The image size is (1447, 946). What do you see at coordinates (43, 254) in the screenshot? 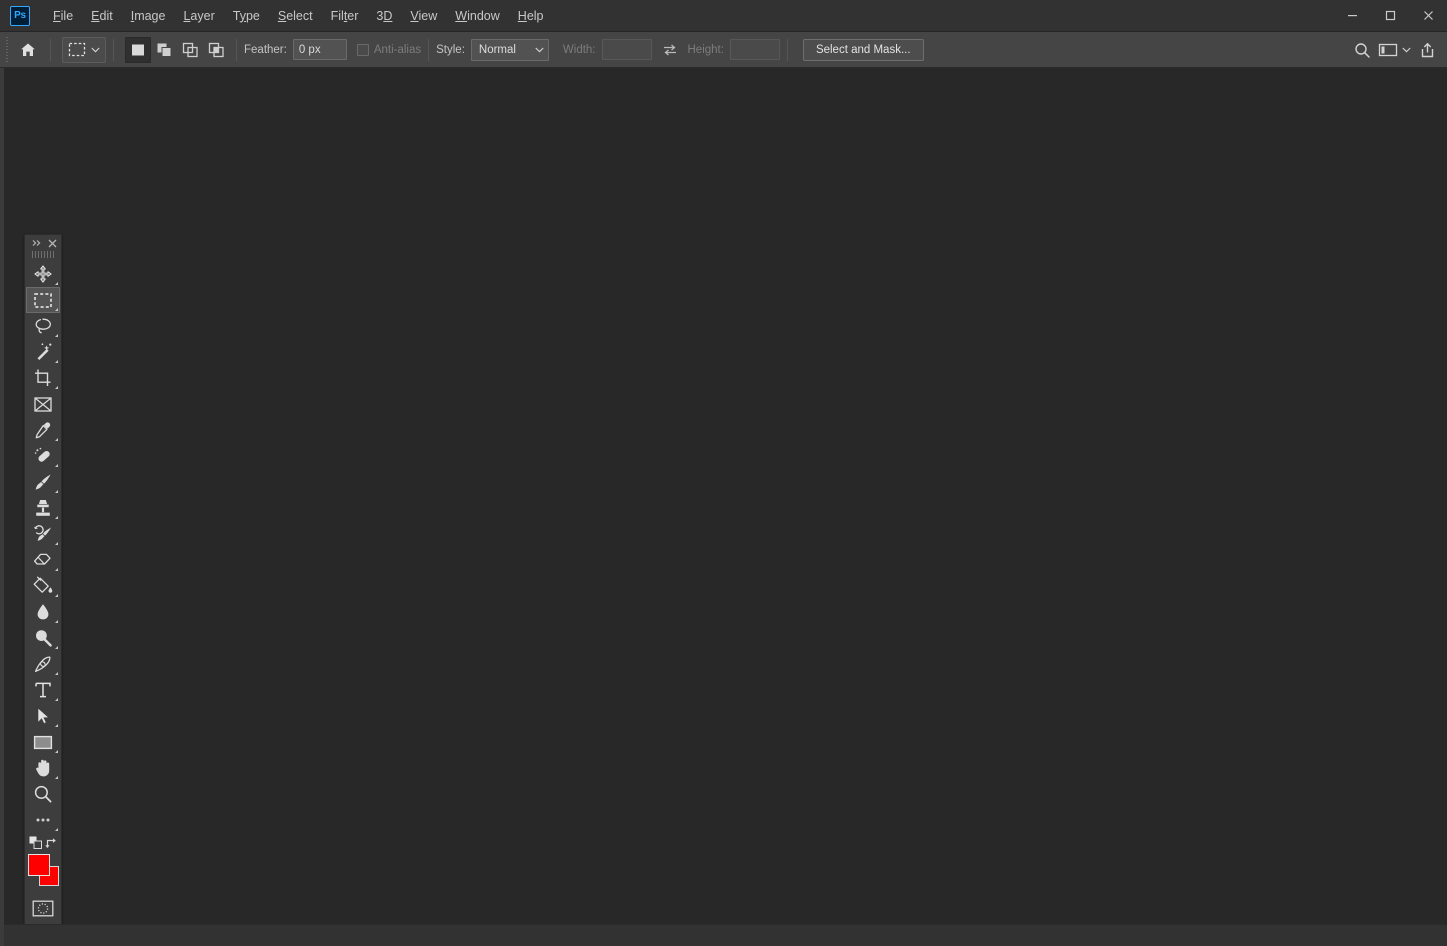
I see `tools-panel-grip` at bounding box center [43, 254].